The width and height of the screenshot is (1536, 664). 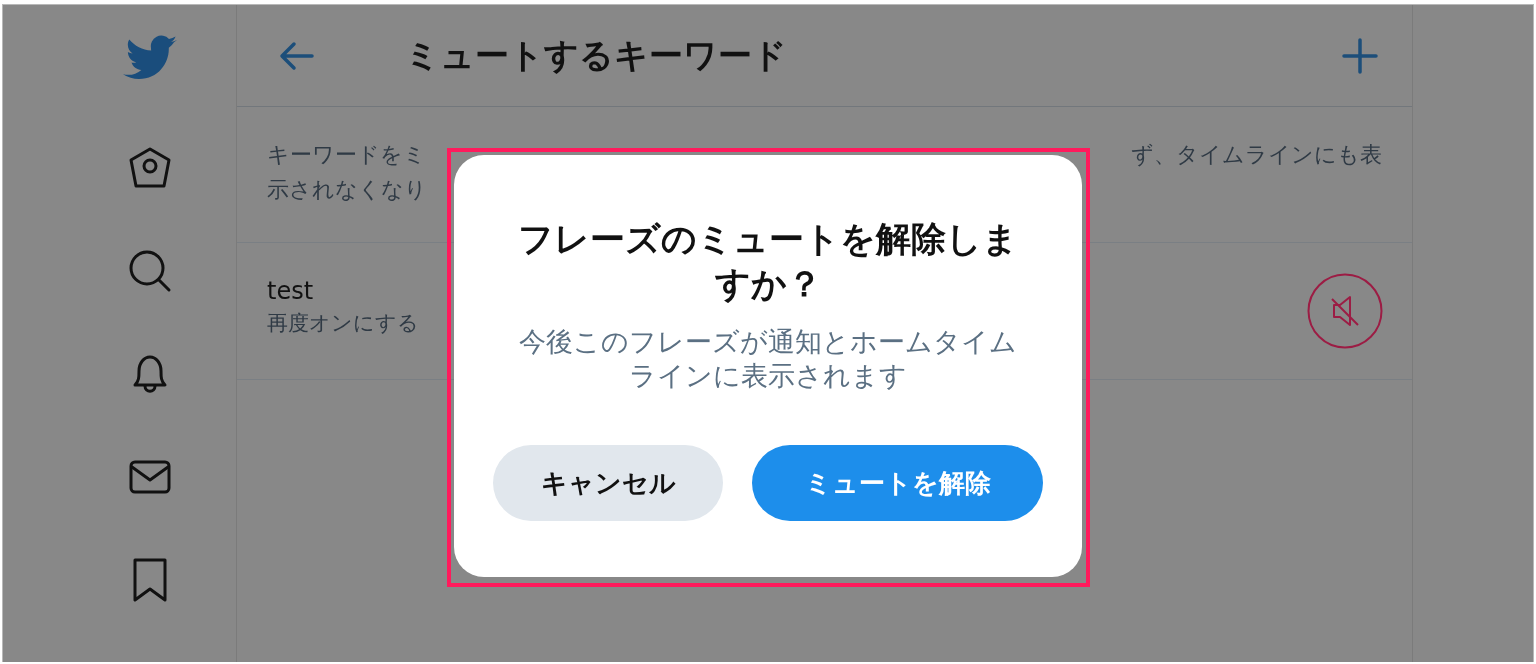 What do you see at coordinates (343, 323) in the screenshot?
I see `hint-text: 再度オンにする` at bounding box center [343, 323].